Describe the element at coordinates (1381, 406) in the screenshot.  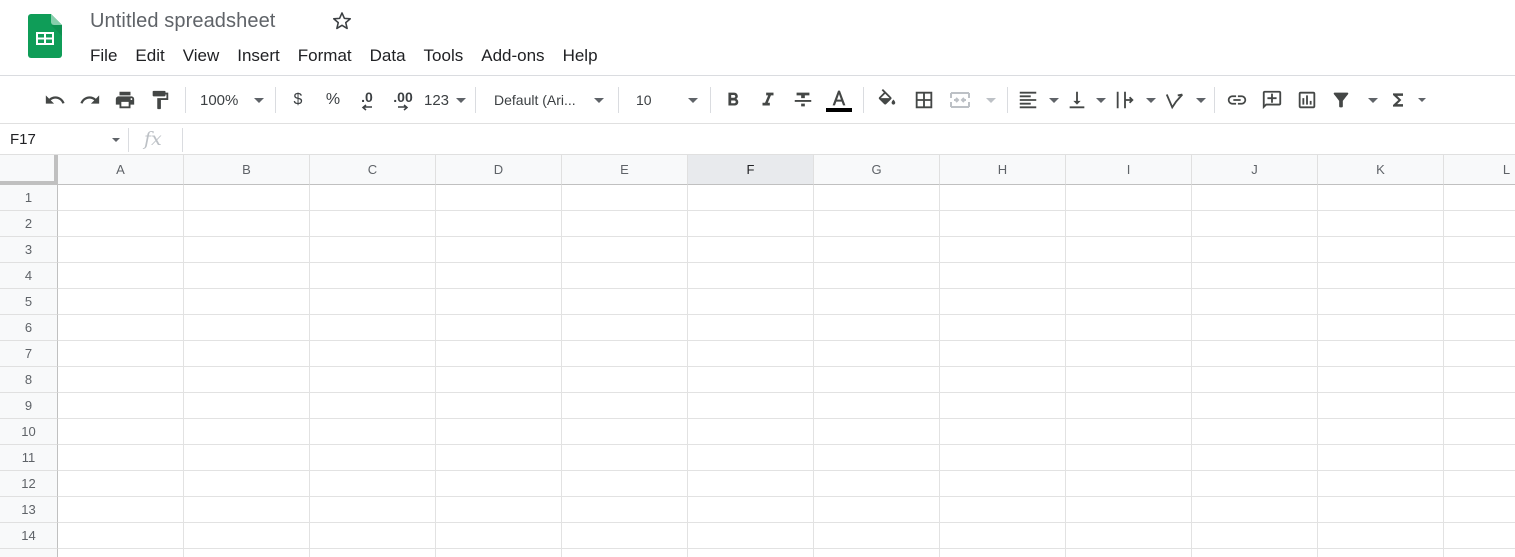
I see `cell-k9` at that location.